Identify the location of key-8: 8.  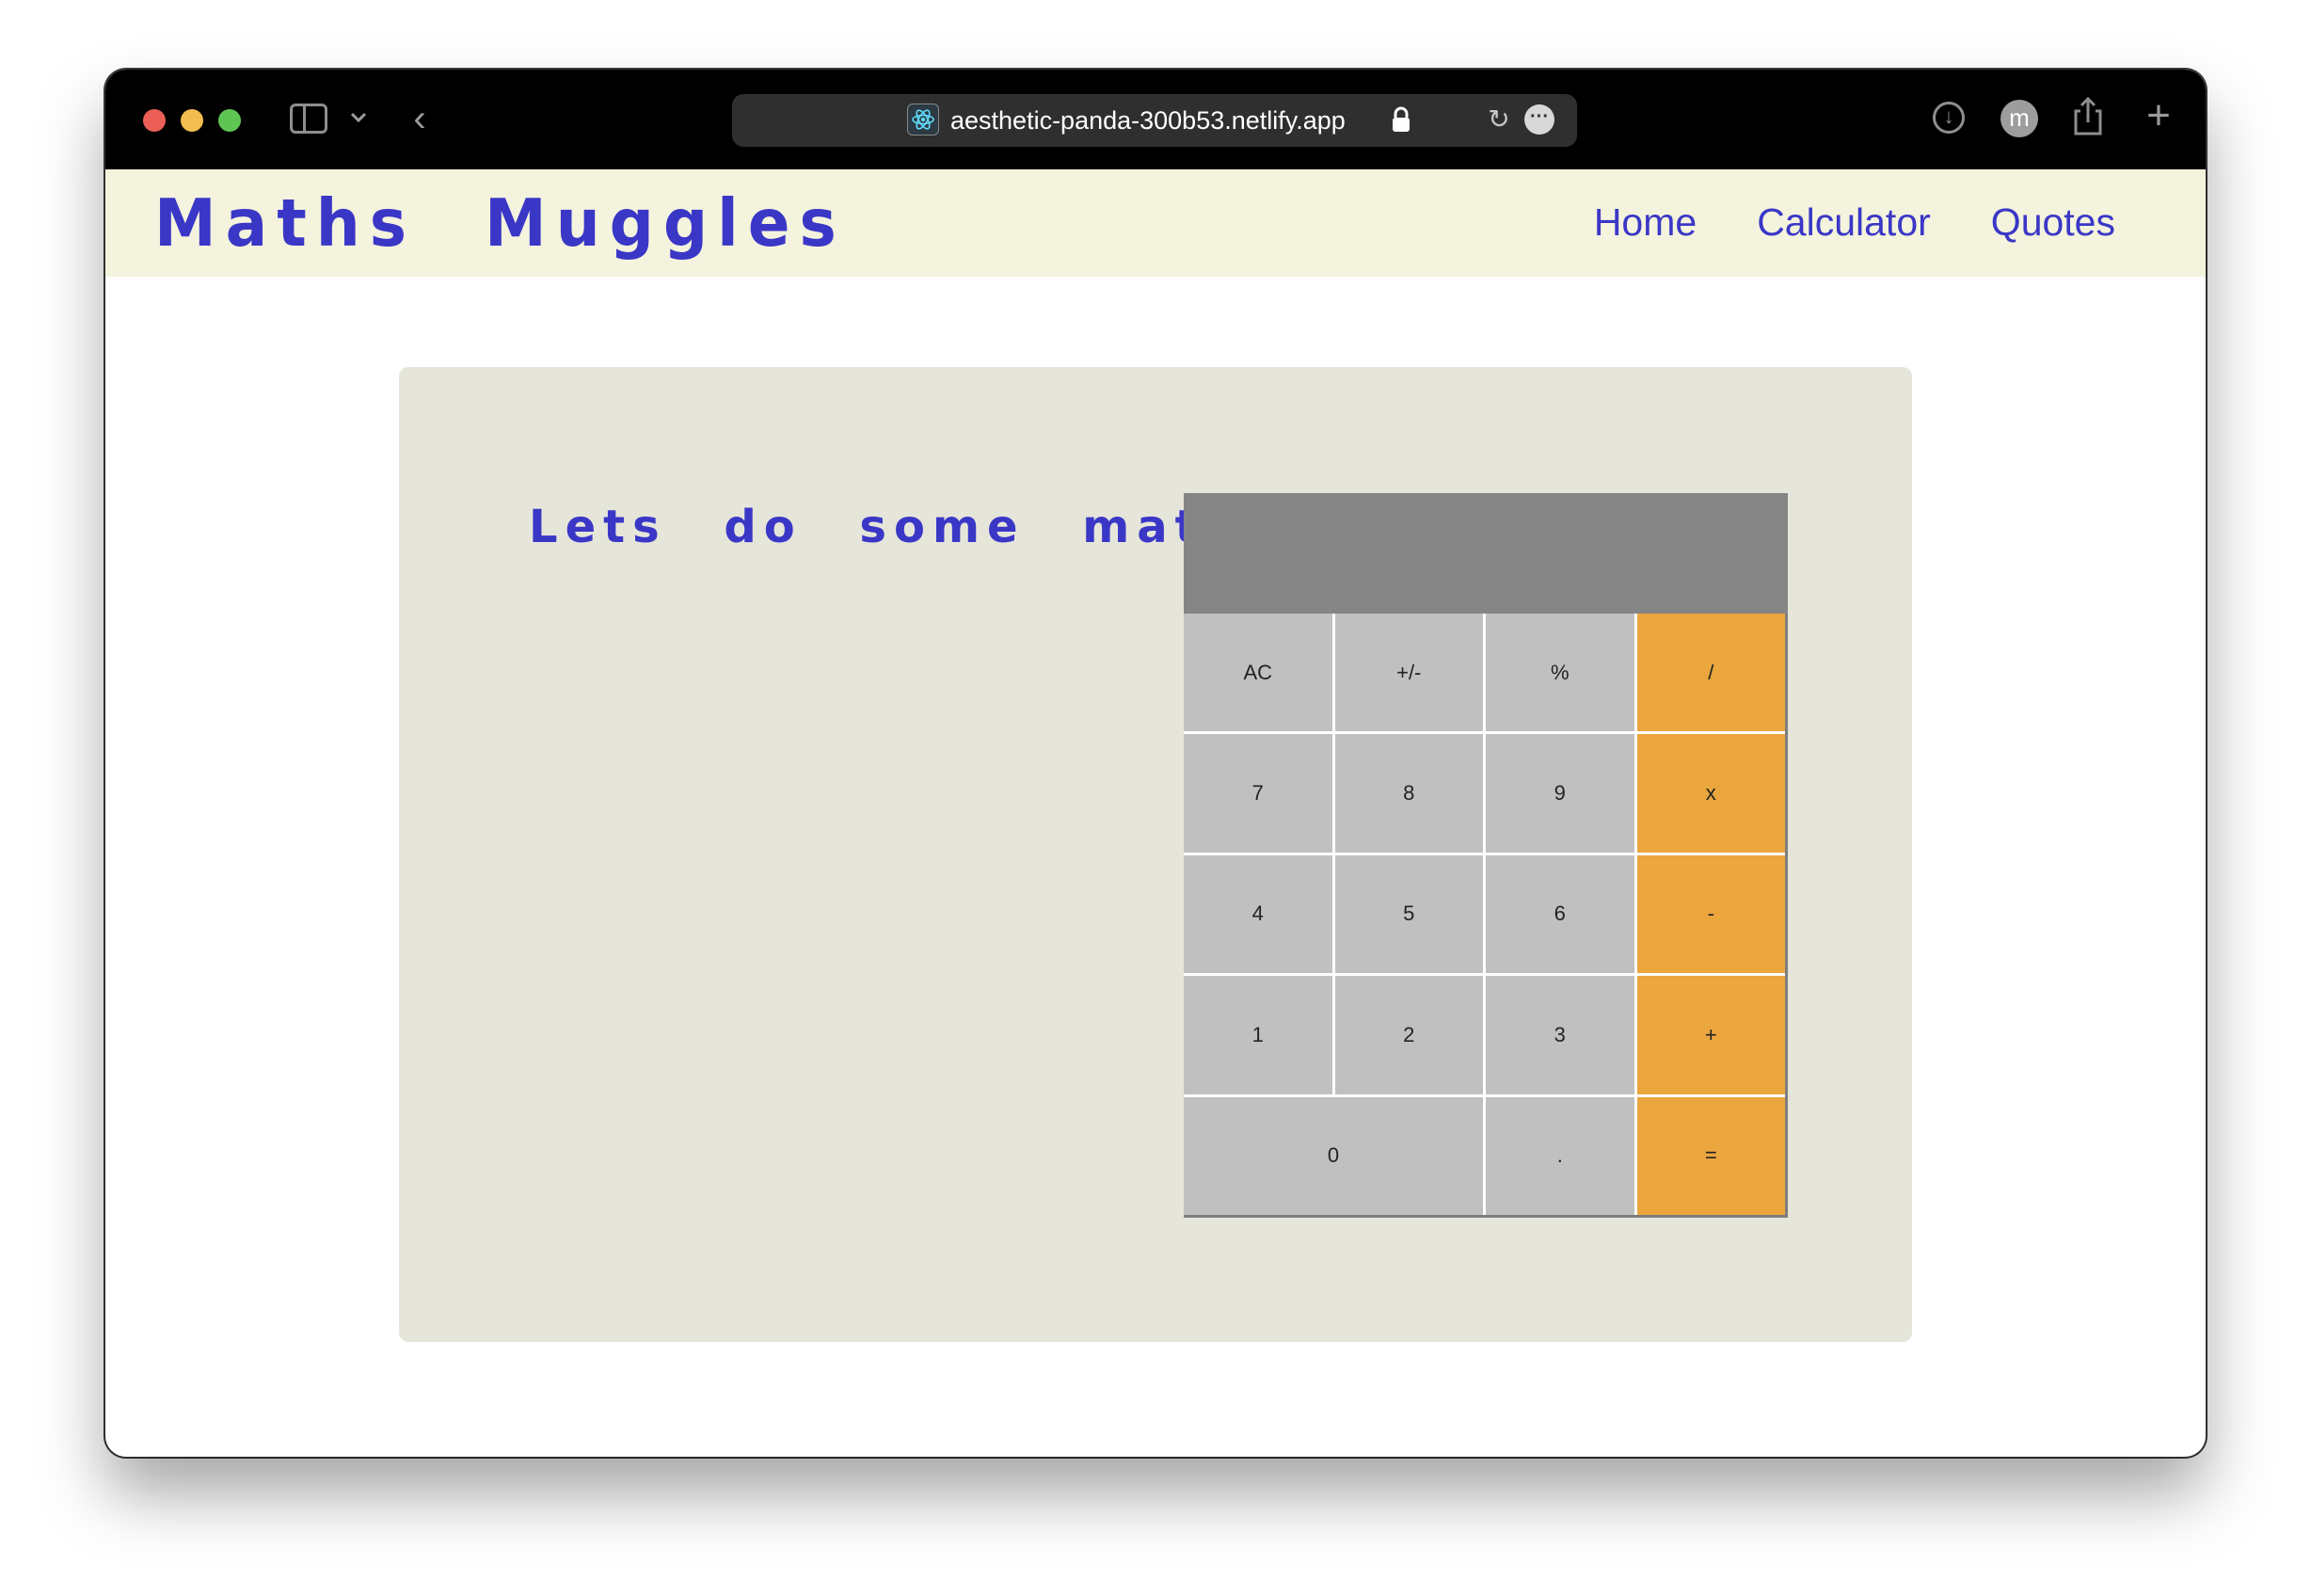
(1408, 793).